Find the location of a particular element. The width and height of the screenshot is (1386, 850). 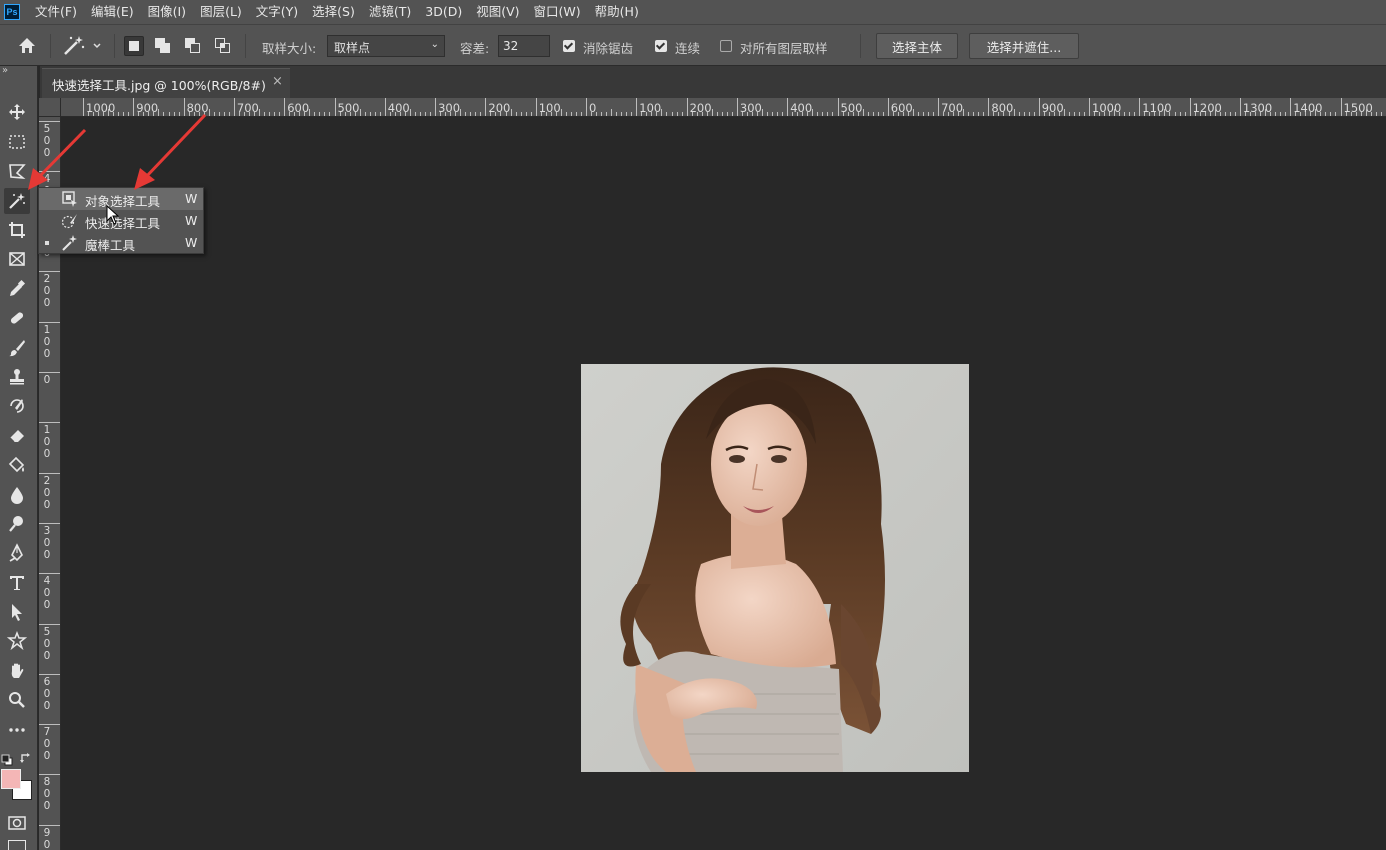

eyedropper-tool is located at coordinates (17, 289).